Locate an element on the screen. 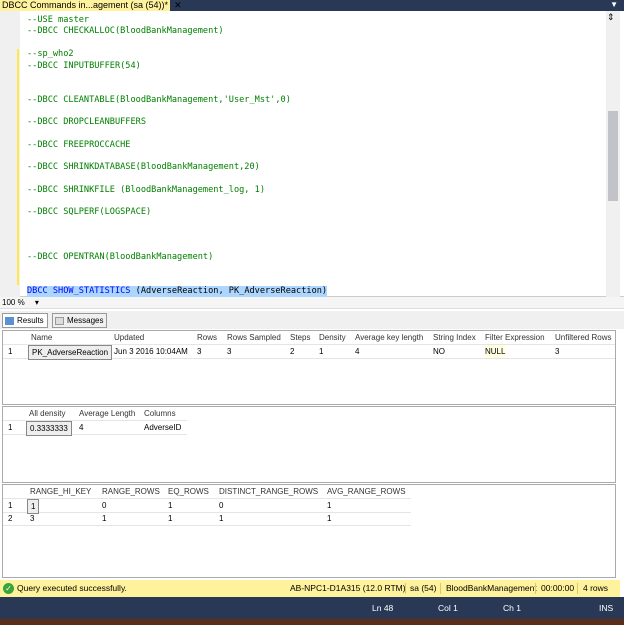  insert-mode: INS is located at coordinates (606, 608).